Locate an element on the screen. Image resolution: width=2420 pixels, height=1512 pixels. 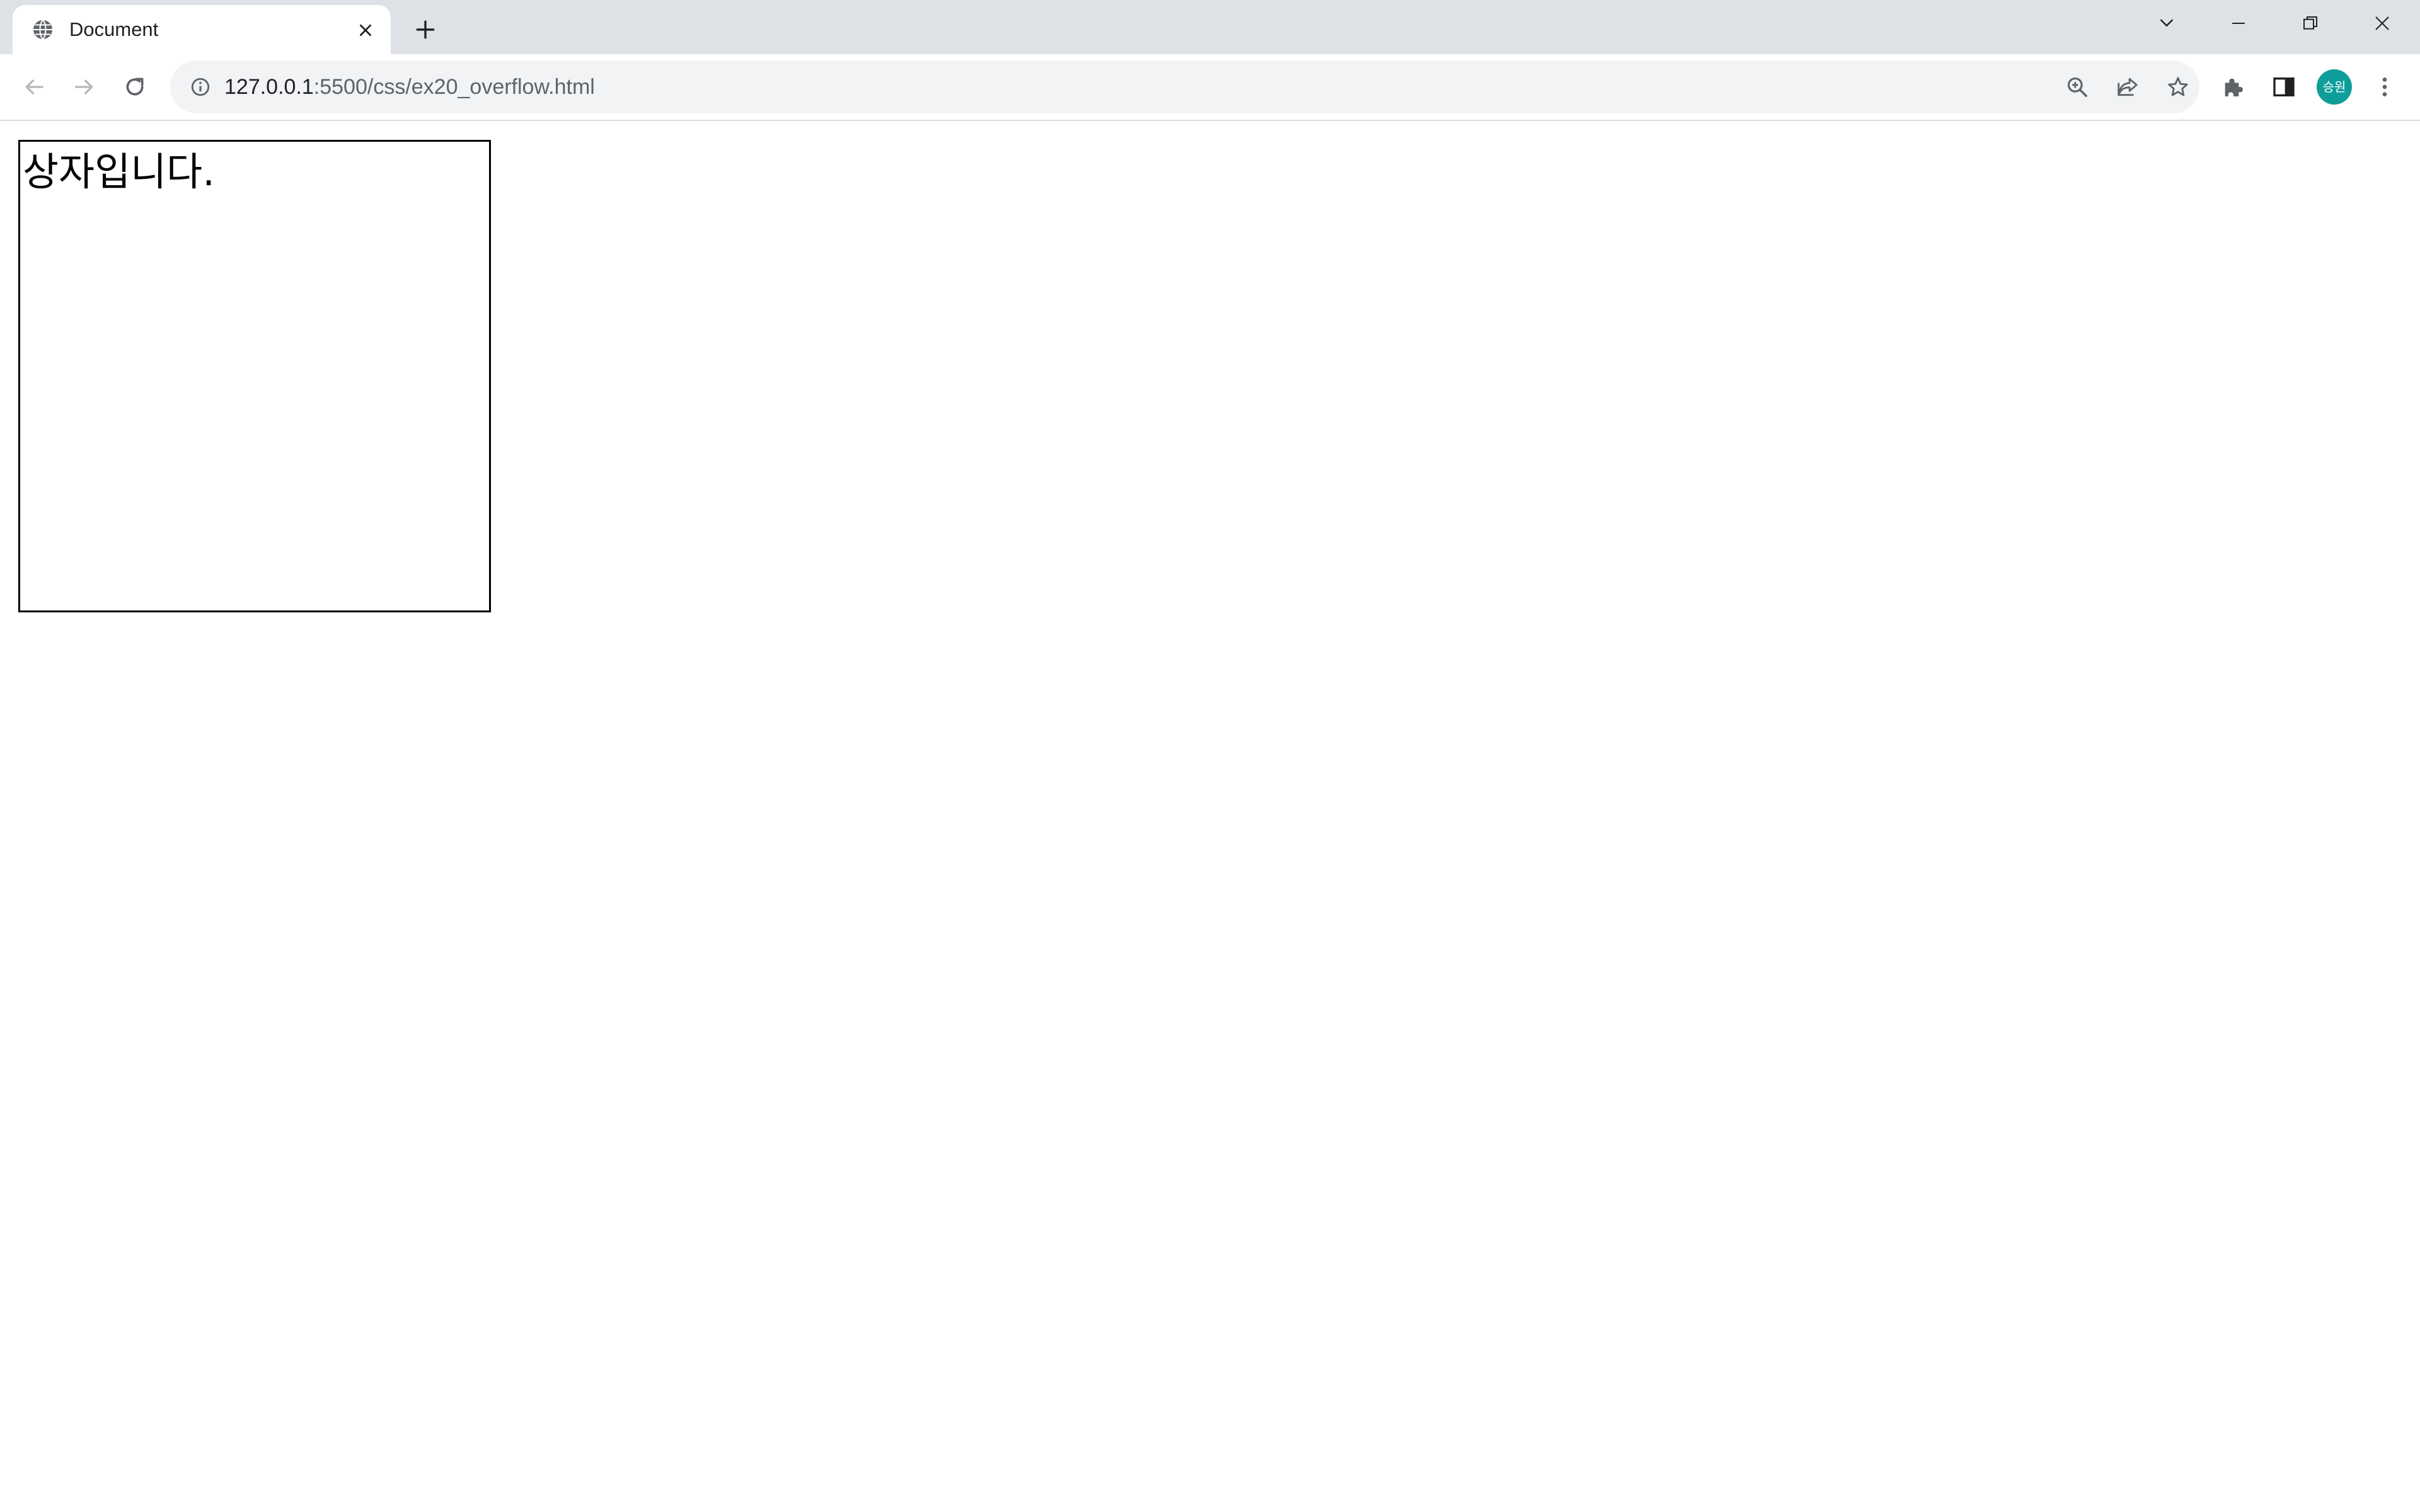
url-text: 127.0.0.1:5500/css/ex20_overflow.html is located at coordinates (409, 87).